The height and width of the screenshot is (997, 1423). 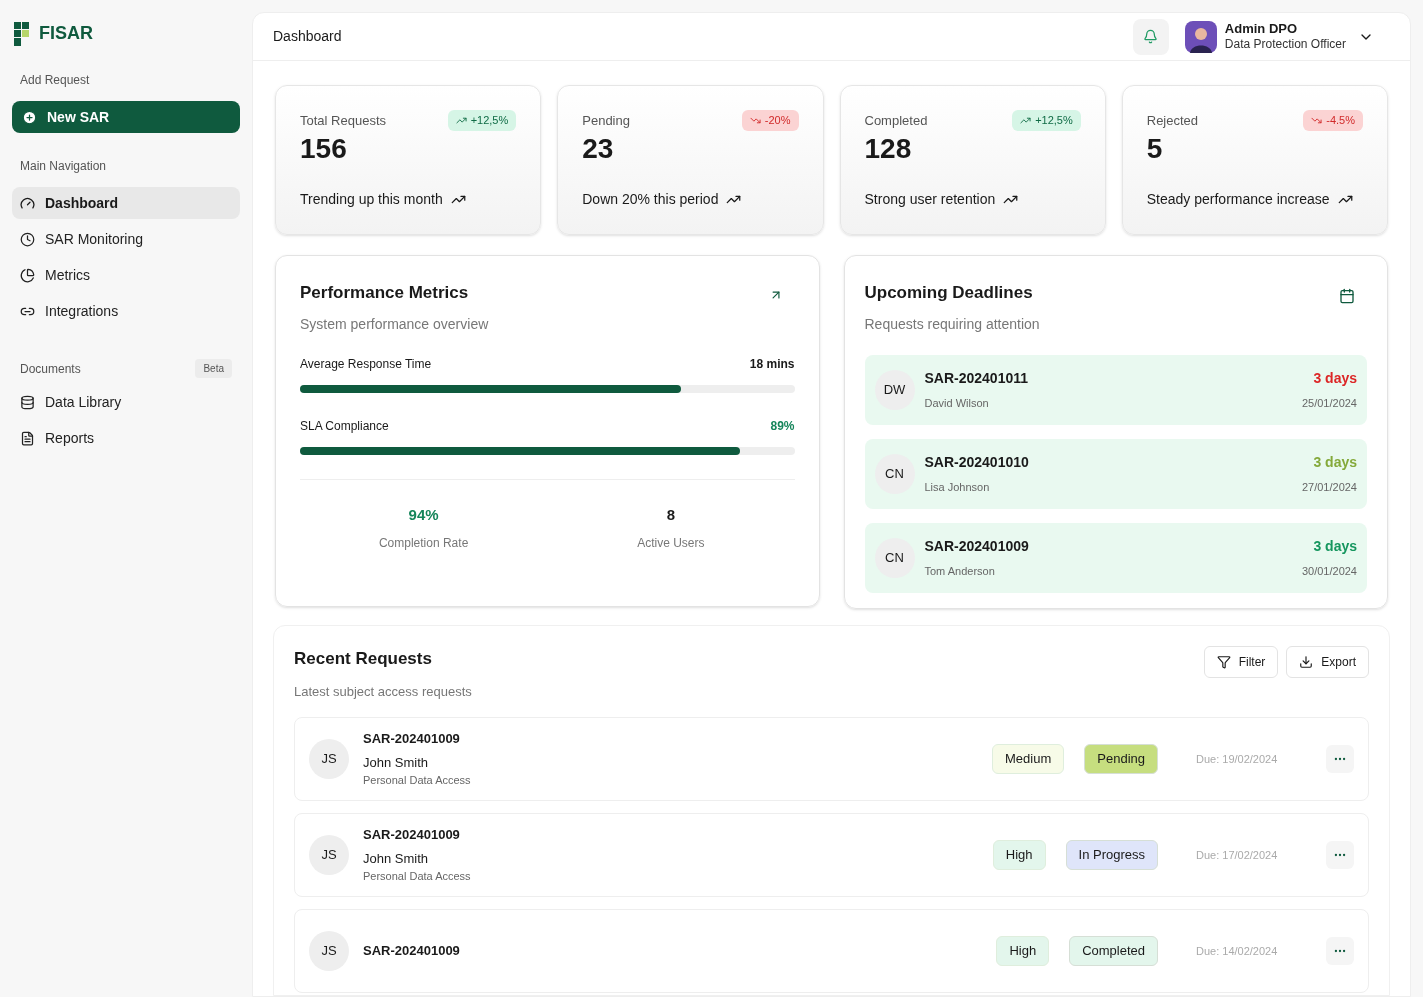 What do you see at coordinates (1238, 199) in the screenshot?
I see `stat-note: Steady performance increase` at bounding box center [1238, 199].